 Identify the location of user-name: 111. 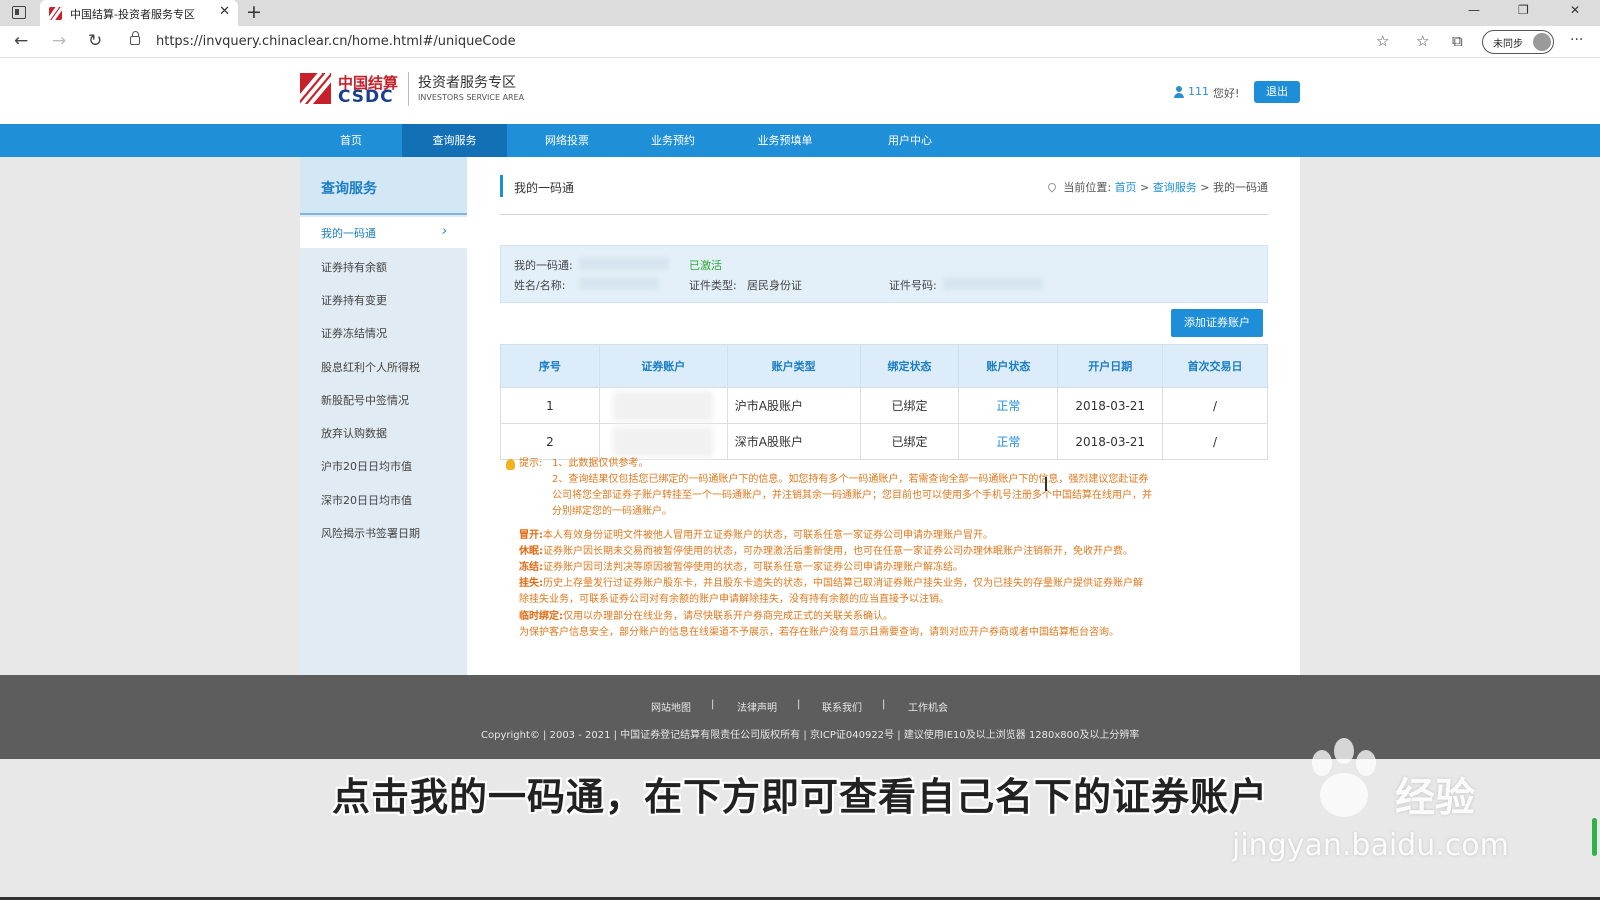
(1198, 91).